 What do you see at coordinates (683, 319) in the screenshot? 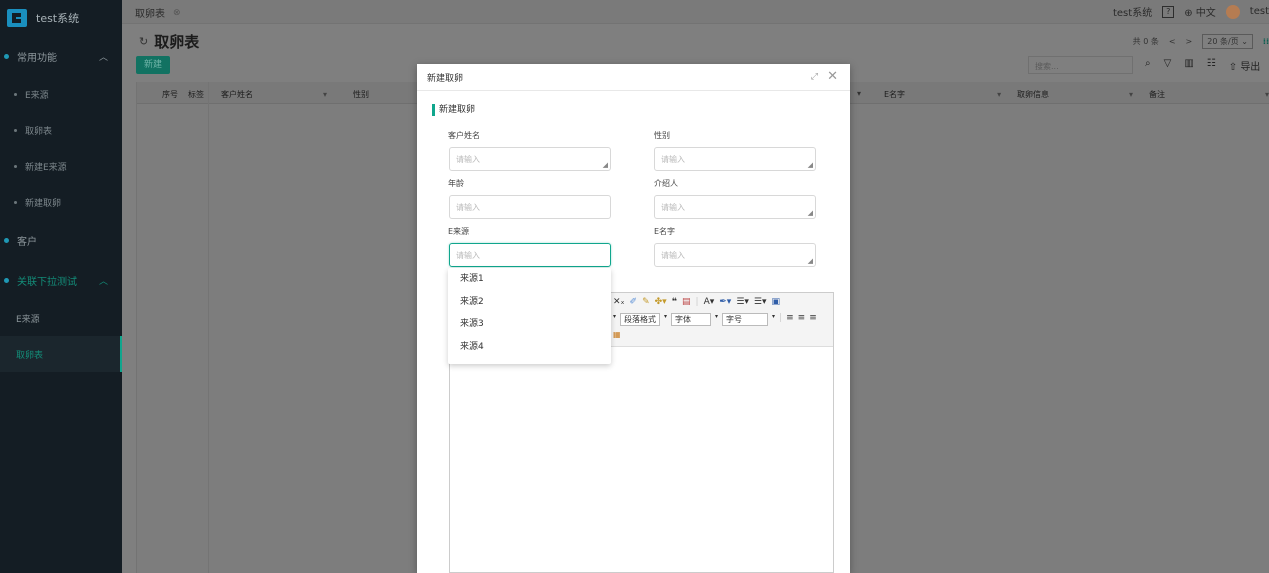
I see `select-label: 字体` at bounding box center [683, 319].